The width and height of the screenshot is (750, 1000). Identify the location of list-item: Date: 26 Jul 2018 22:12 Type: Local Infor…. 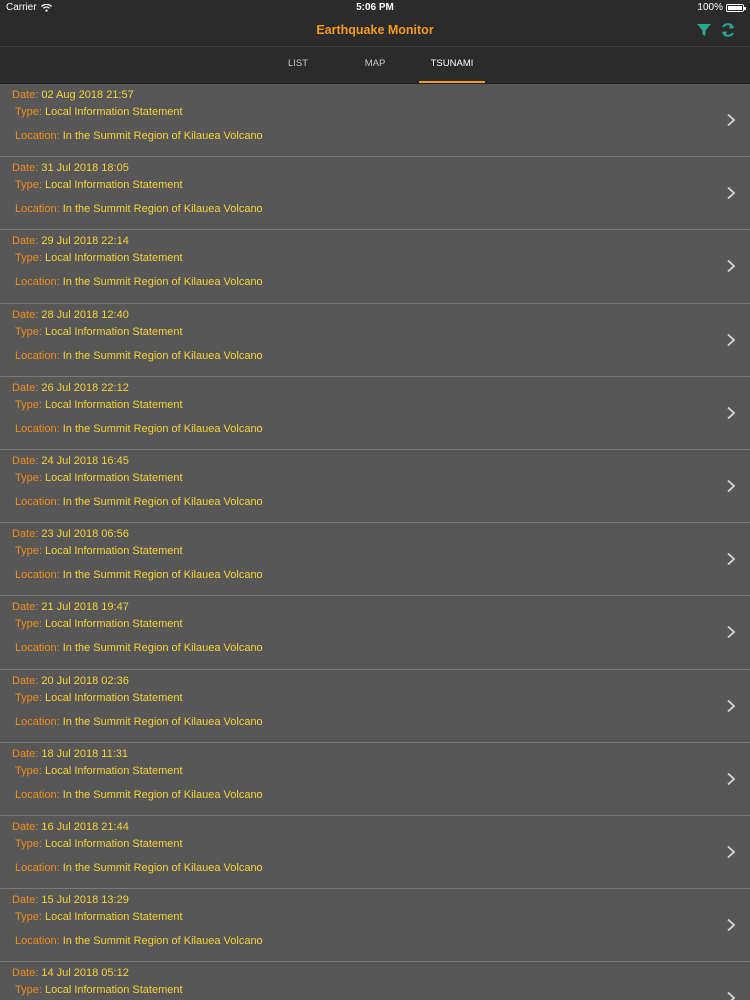
(375, 413).